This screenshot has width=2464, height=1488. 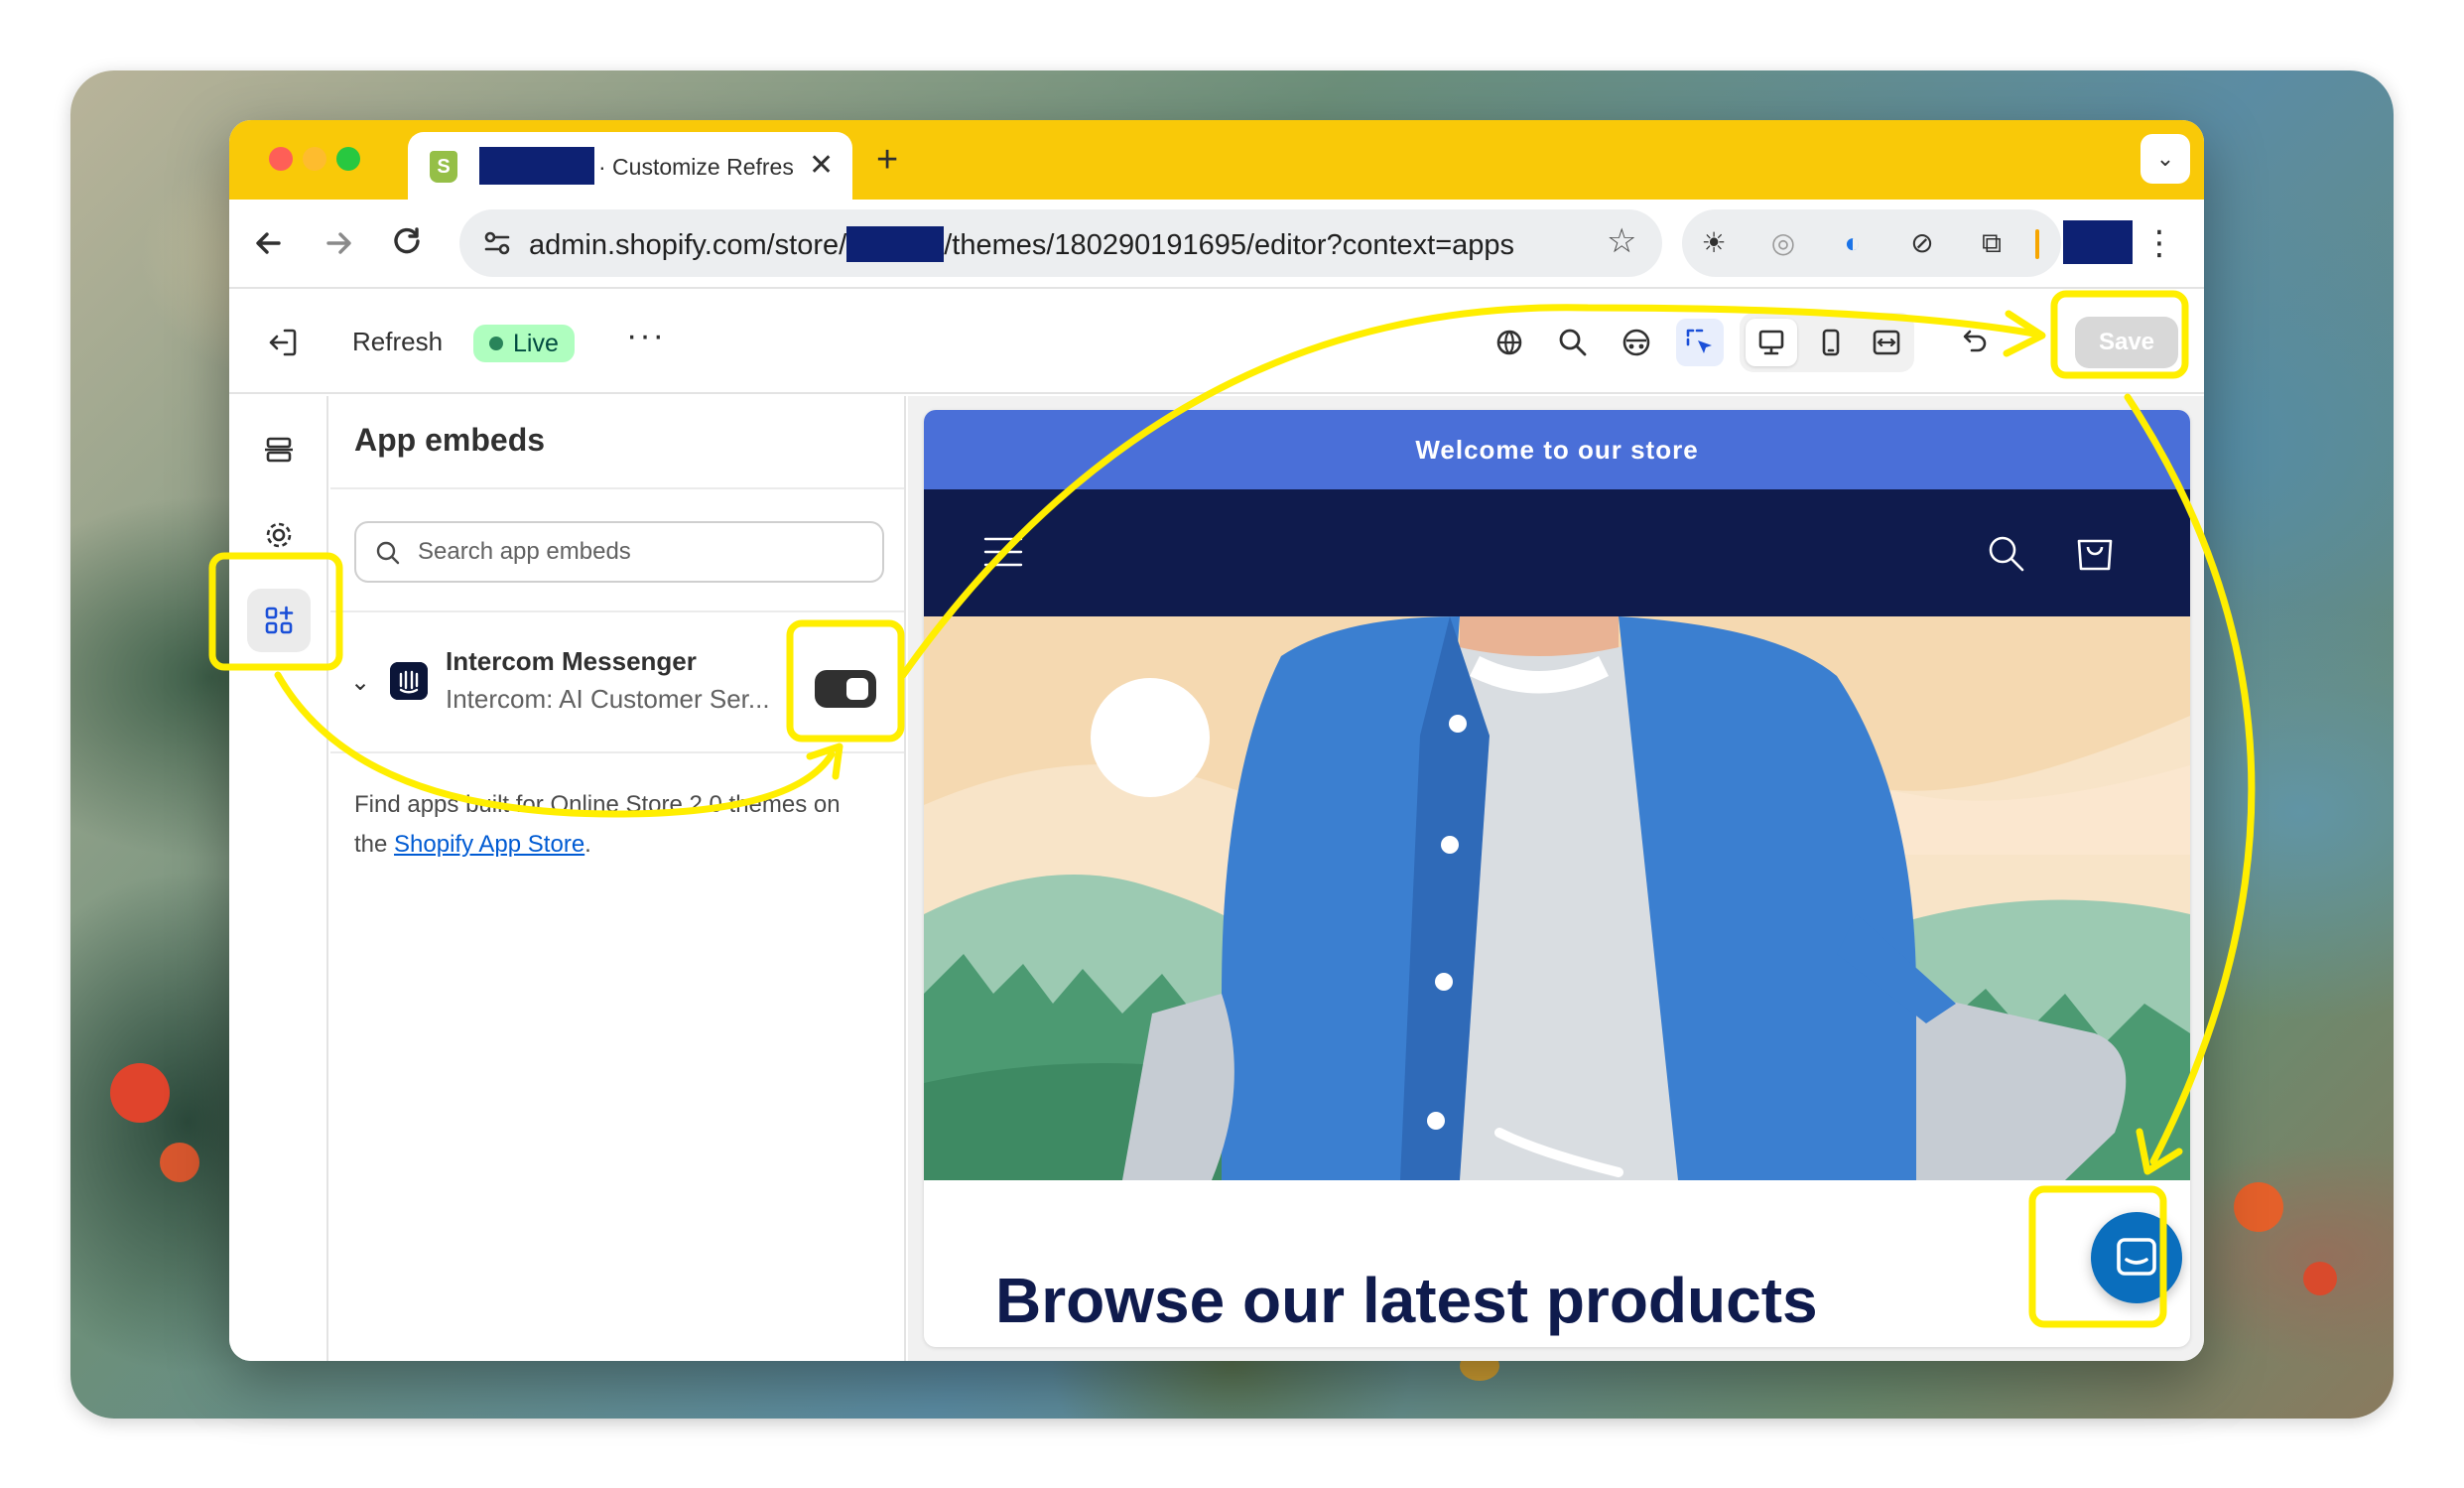 I want to click on live-dot-icon, so click(x=496, y=343).